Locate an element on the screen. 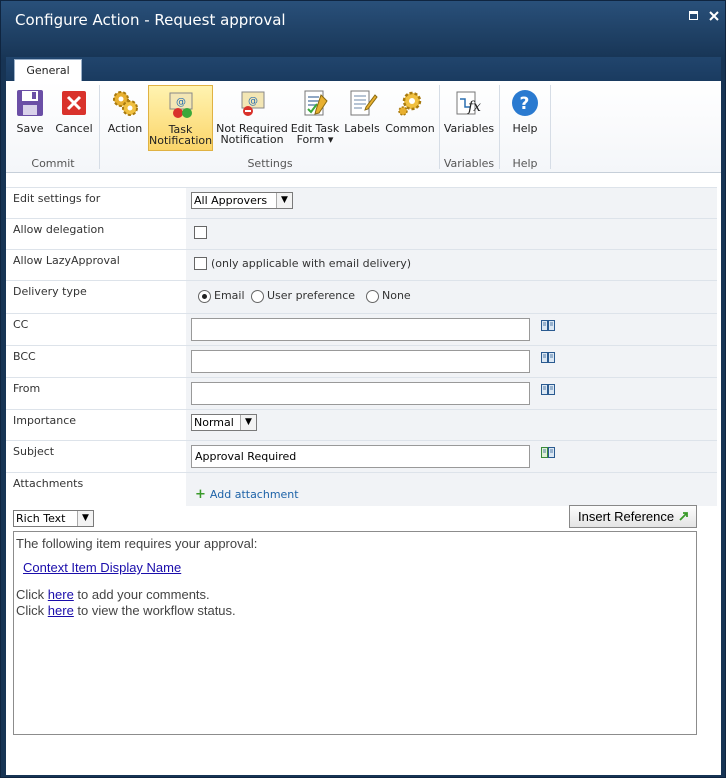 This screenshot has height=778, width=726. add-attachment-link: + Add attachment is located at coordinates (247, 494).